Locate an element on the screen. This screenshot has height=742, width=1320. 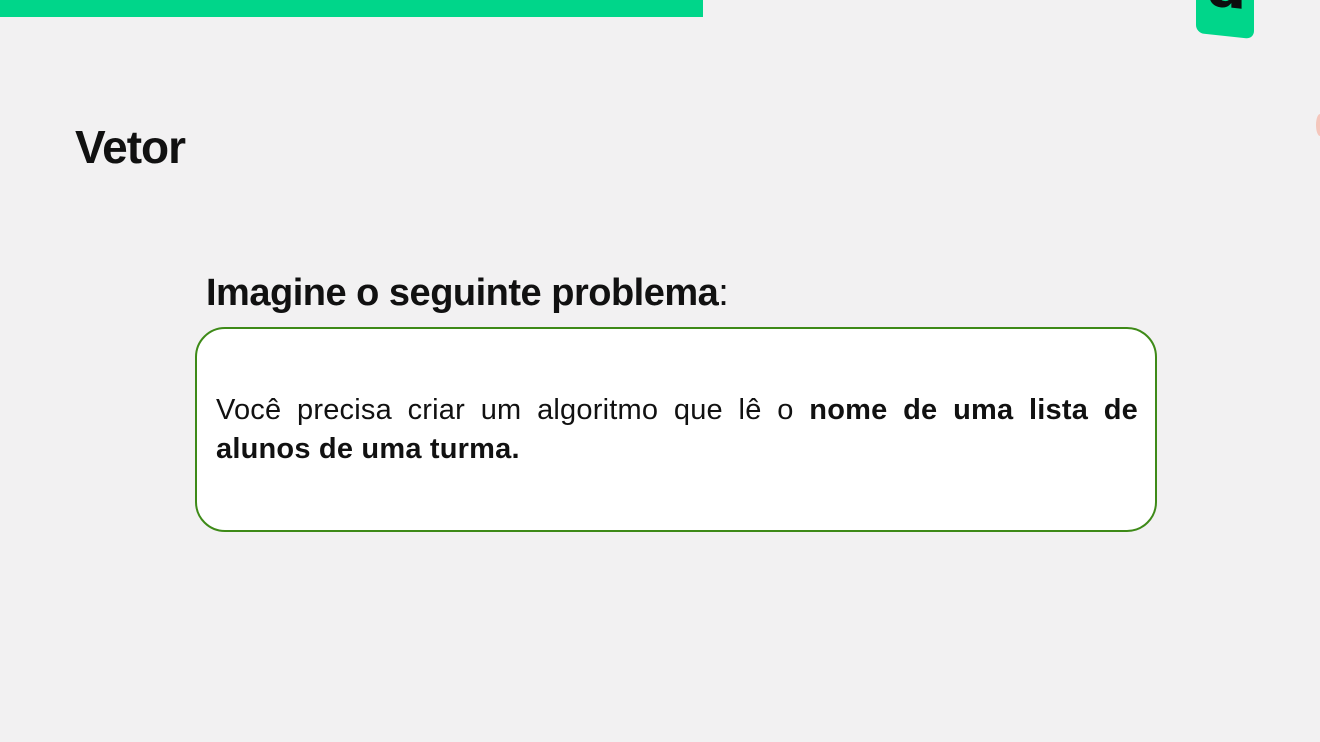
section-heading-text: Imagine o seguinte problema is located at coordinates (462, 293).